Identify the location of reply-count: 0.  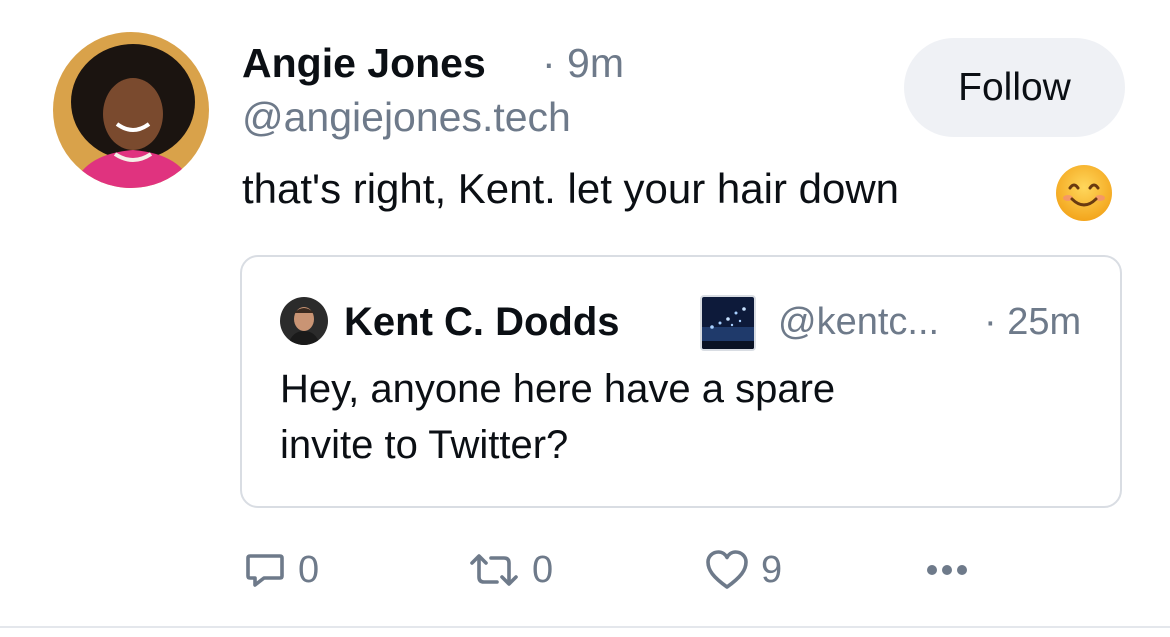
(309, 570).